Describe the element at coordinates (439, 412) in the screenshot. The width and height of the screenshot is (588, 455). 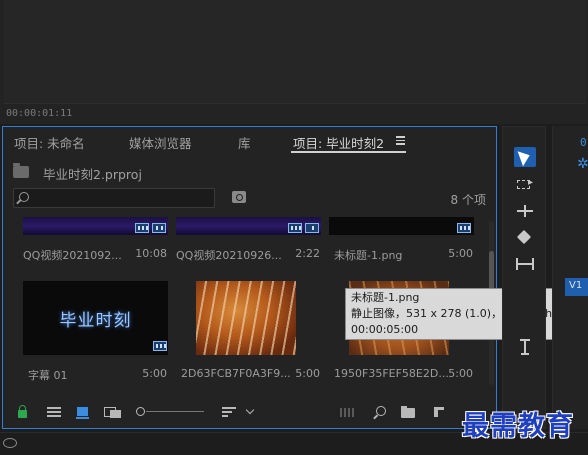
I see `new-item-icon` at that location.